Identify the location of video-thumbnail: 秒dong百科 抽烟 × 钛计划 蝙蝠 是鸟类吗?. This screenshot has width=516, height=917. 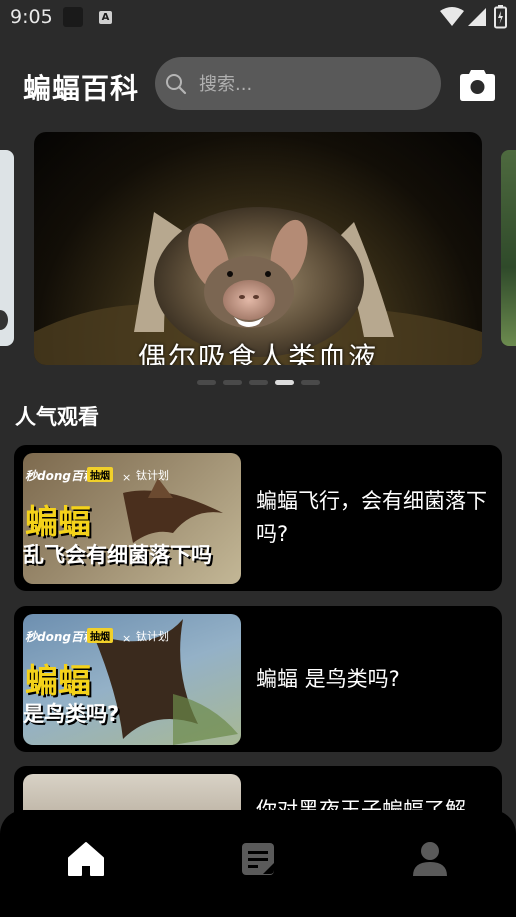
(132, 679).